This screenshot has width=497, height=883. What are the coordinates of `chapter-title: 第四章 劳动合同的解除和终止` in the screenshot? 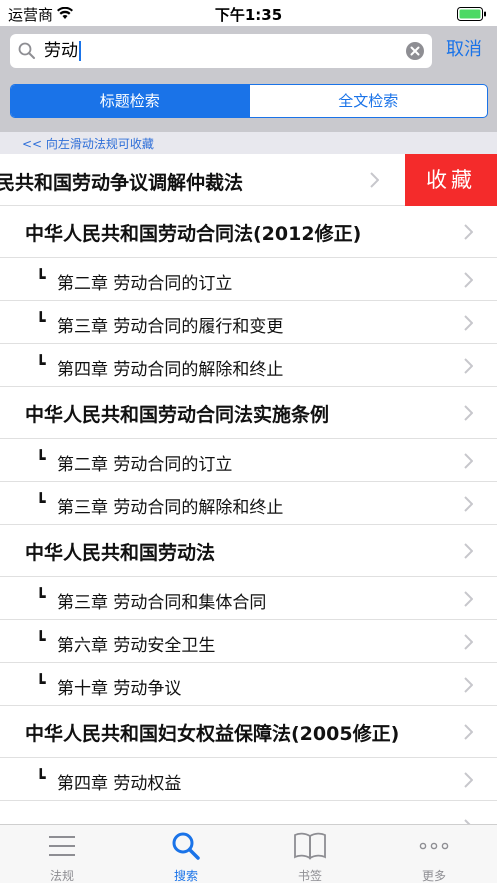 It's located at (170, 370).